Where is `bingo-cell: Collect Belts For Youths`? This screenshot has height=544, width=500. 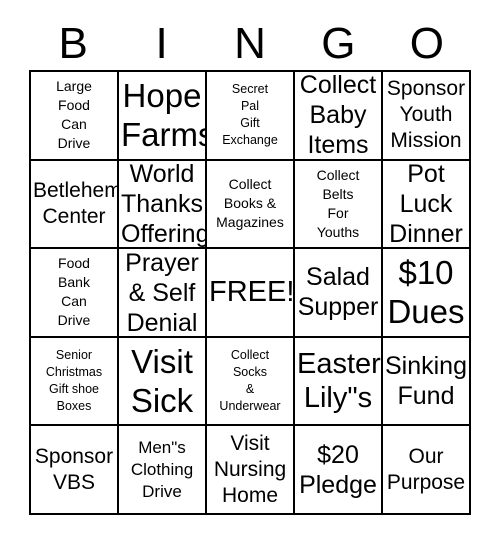
bingo-cell: Collect Belts For Youths is located at coordinates (339, 205).